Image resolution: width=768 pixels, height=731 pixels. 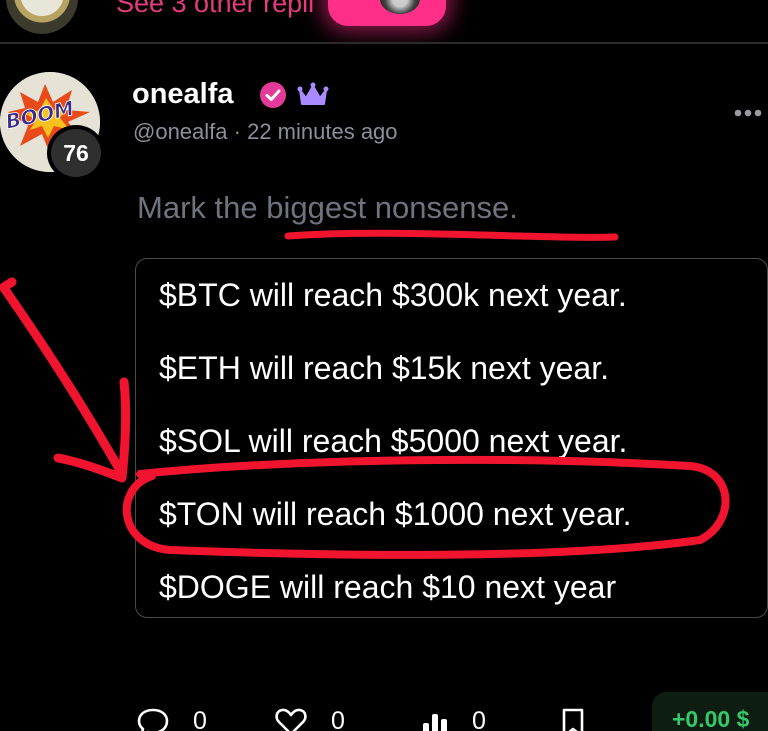 What do you see at coordinates (273, 95) in the screenshot?
I see `verified-icon` at bounding box center [273, 95].